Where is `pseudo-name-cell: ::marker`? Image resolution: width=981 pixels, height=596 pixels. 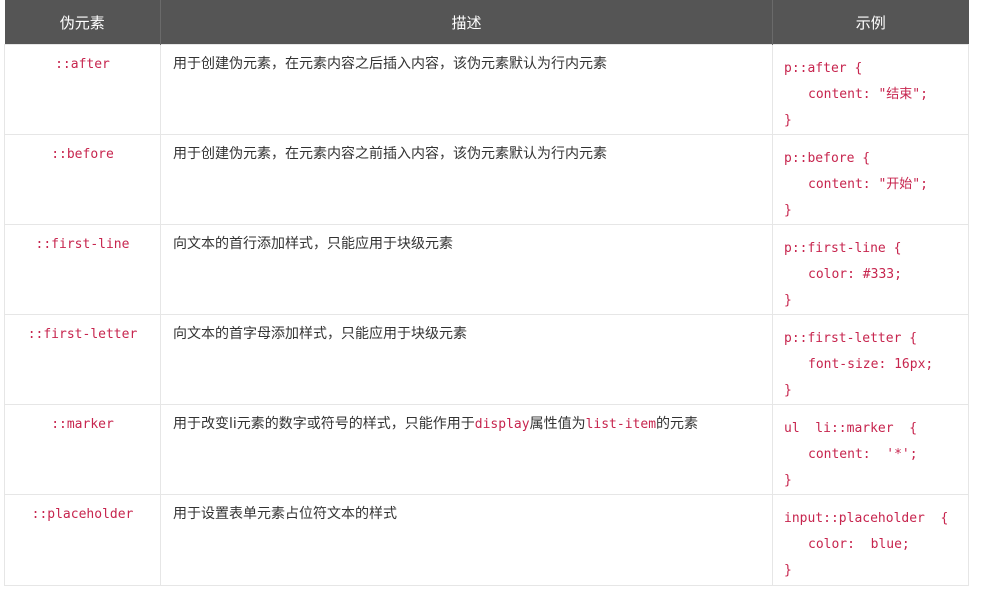
pseudo-name-cell: ::marker is located at coordinates (82, 449).